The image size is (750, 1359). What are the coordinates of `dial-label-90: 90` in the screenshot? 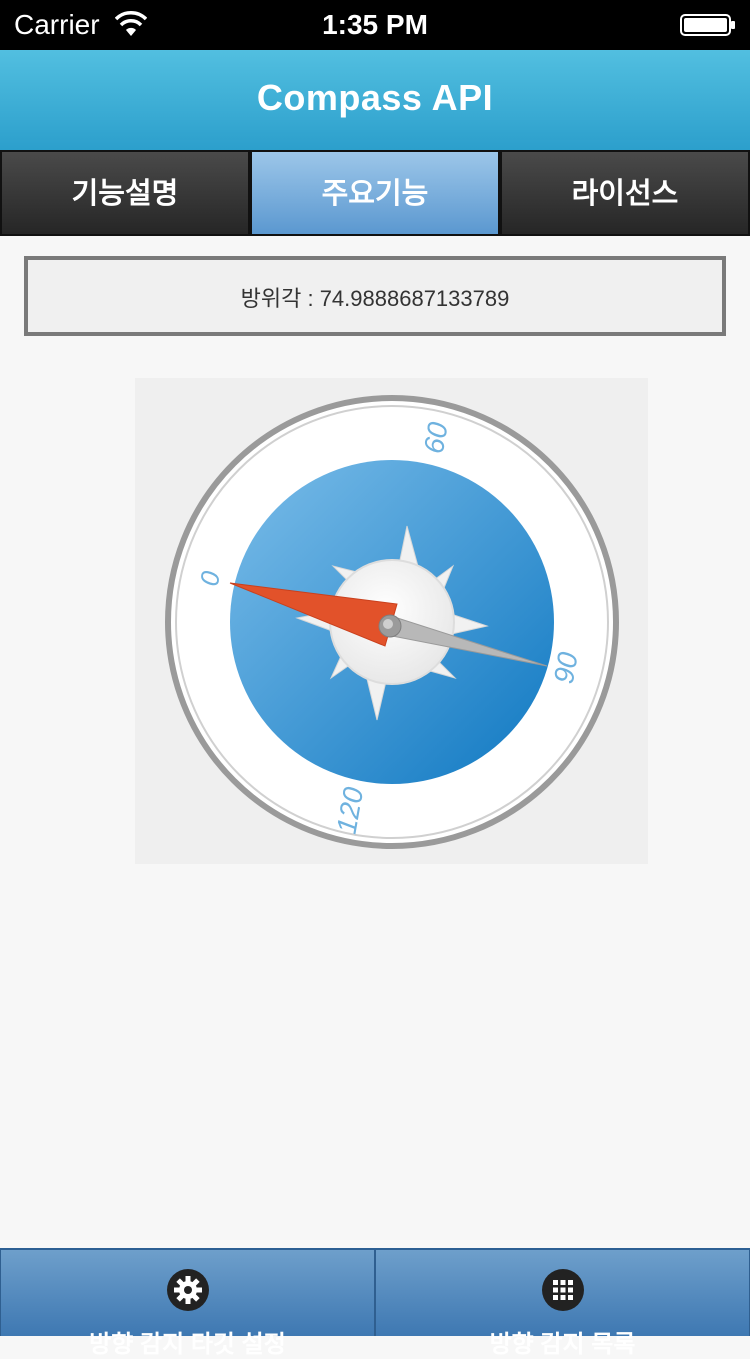 It's located at (566, 667).